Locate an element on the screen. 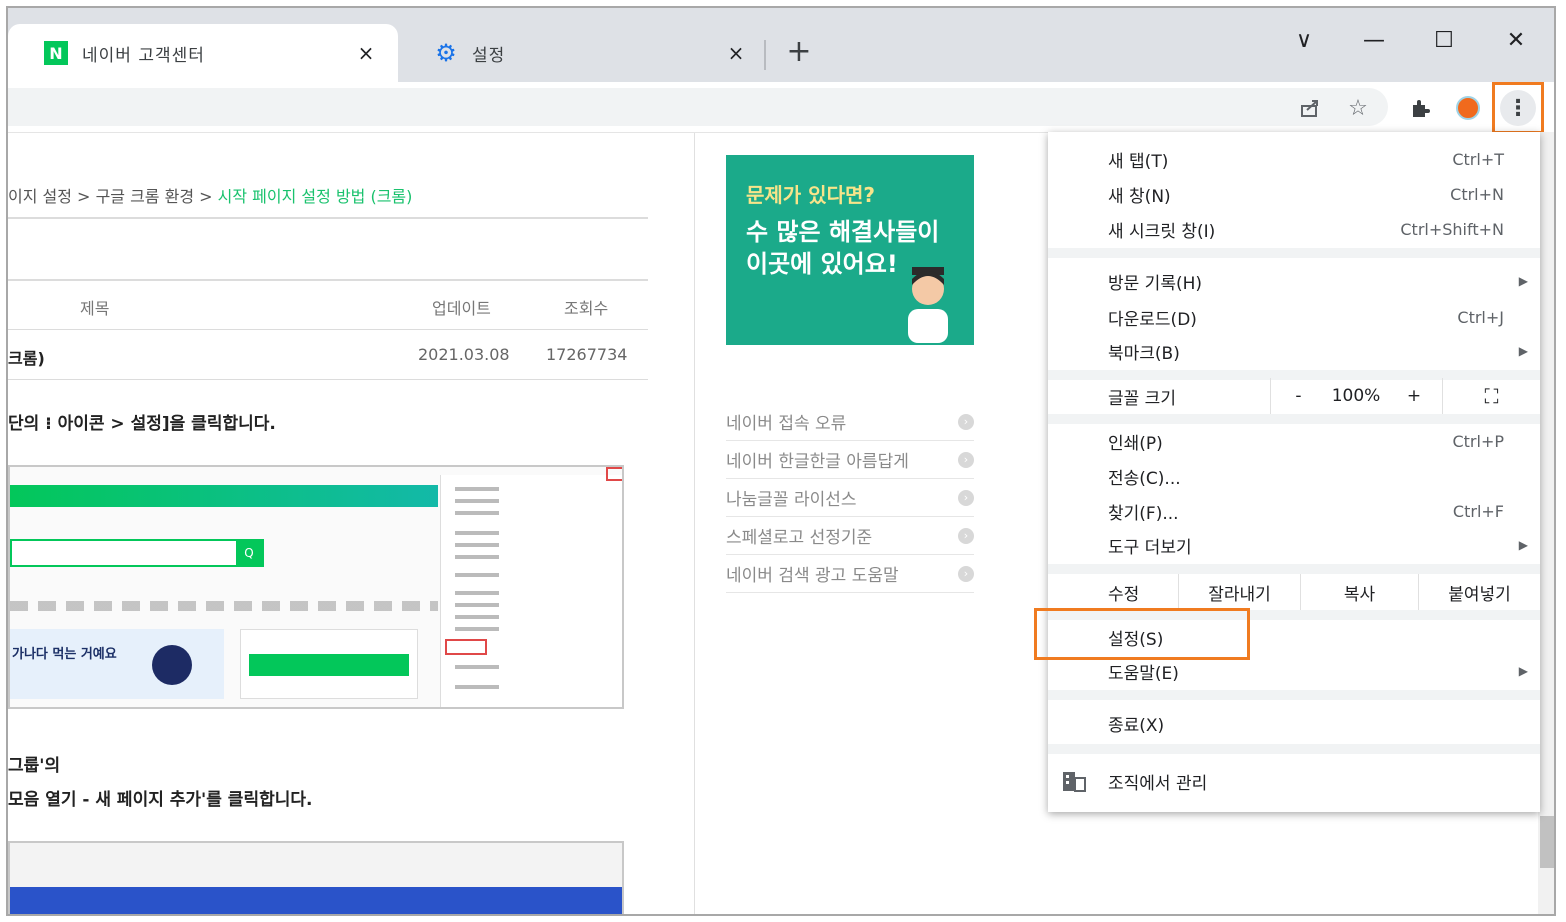  paste-button: 붙여넣기 is located at coordinates (1479, 592).